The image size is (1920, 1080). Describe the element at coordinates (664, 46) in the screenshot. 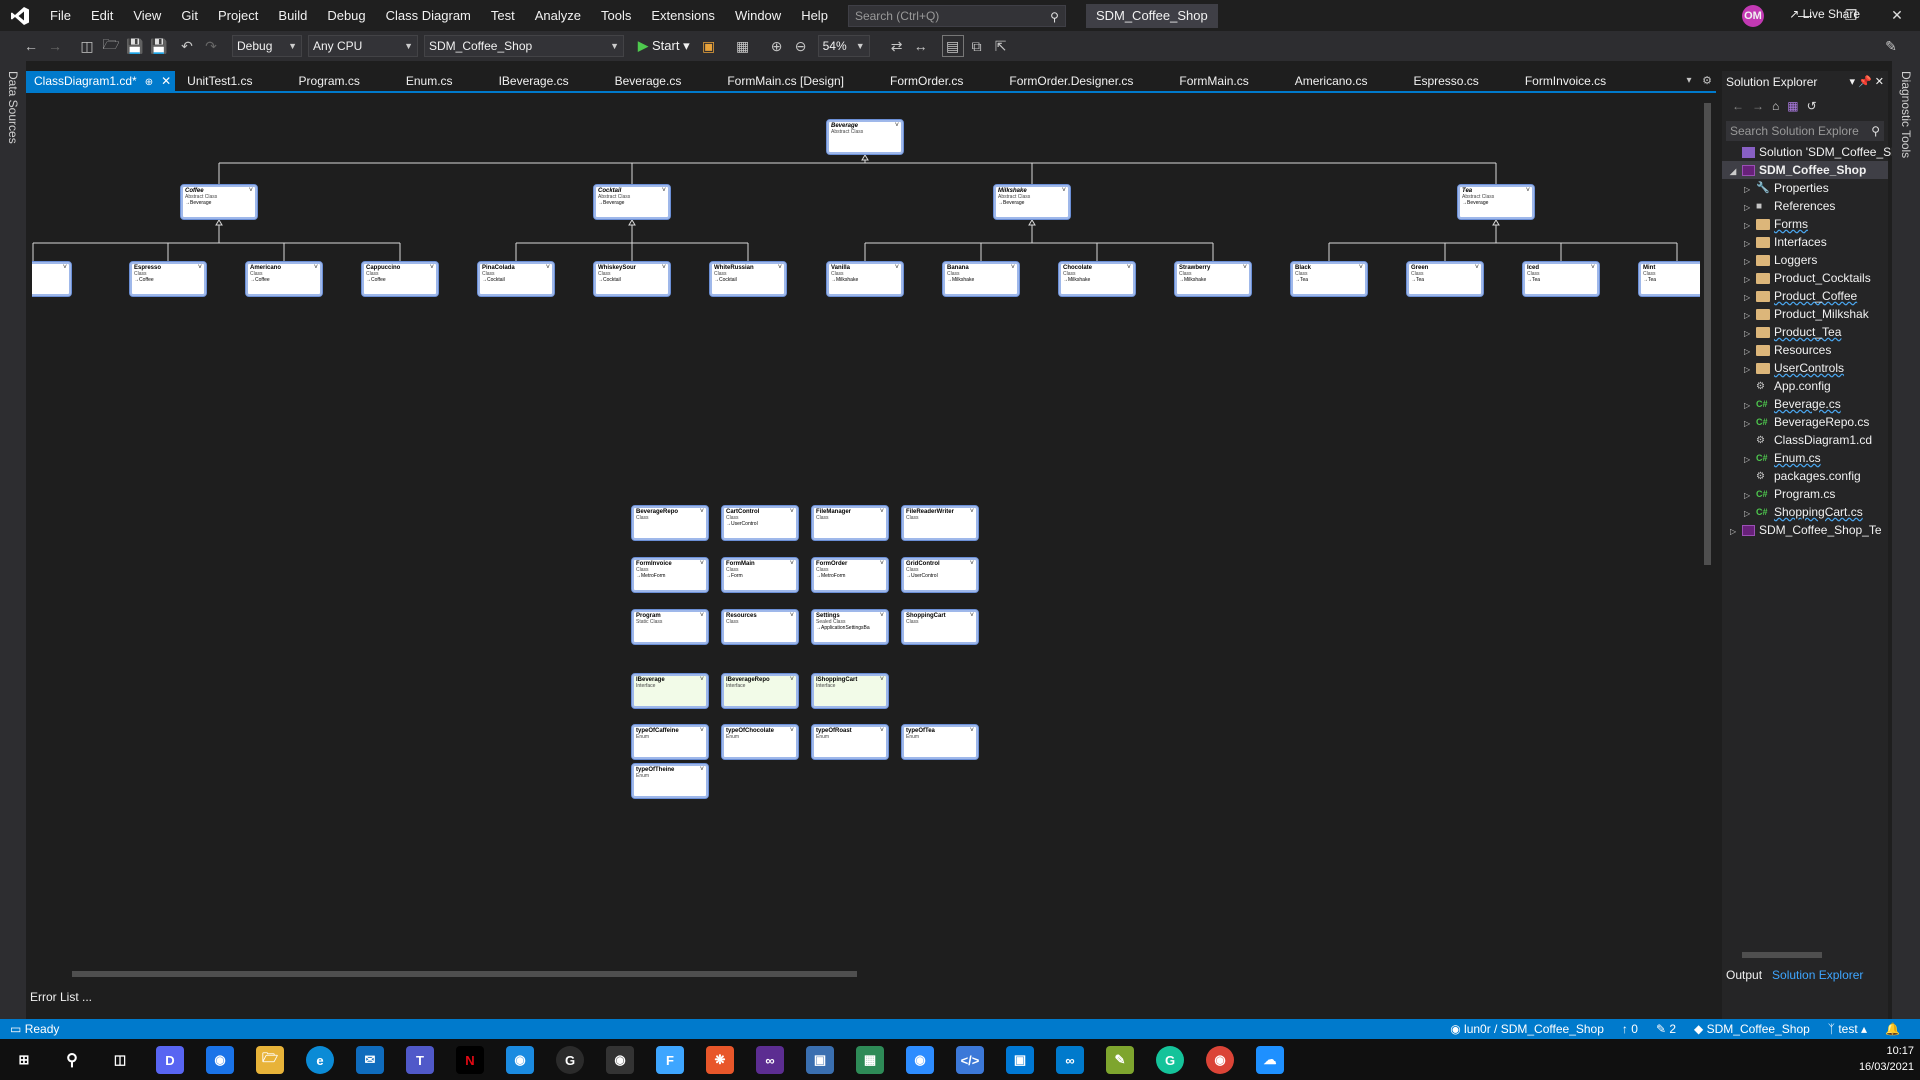

I see `start-button: ▶ Start ▾` at that location.